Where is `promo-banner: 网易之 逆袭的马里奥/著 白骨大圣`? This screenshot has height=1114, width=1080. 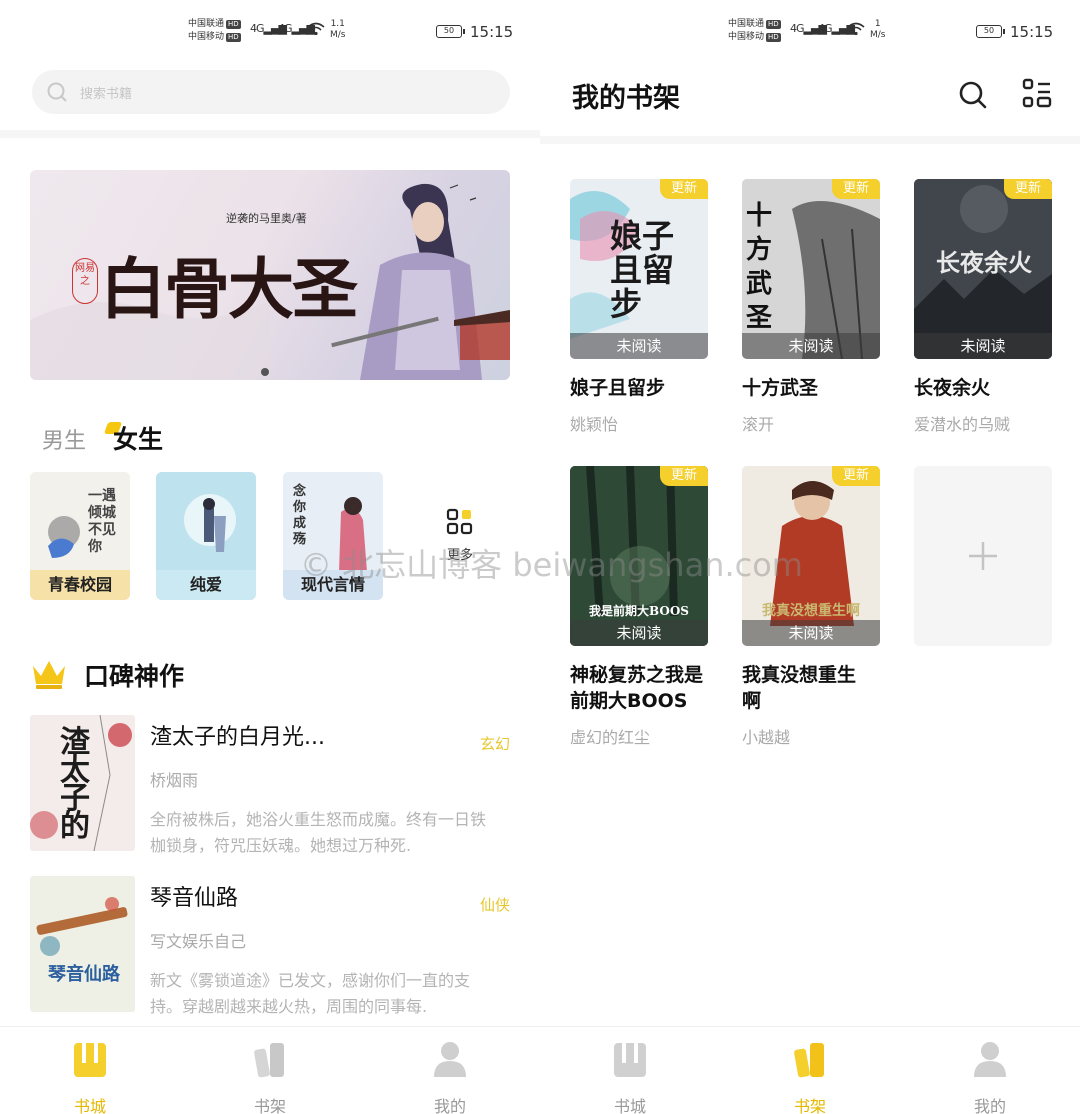 promo-banner: 网易之 逆袭的马里奥/著 白骨大圣 is located at coordinates (270, 275).